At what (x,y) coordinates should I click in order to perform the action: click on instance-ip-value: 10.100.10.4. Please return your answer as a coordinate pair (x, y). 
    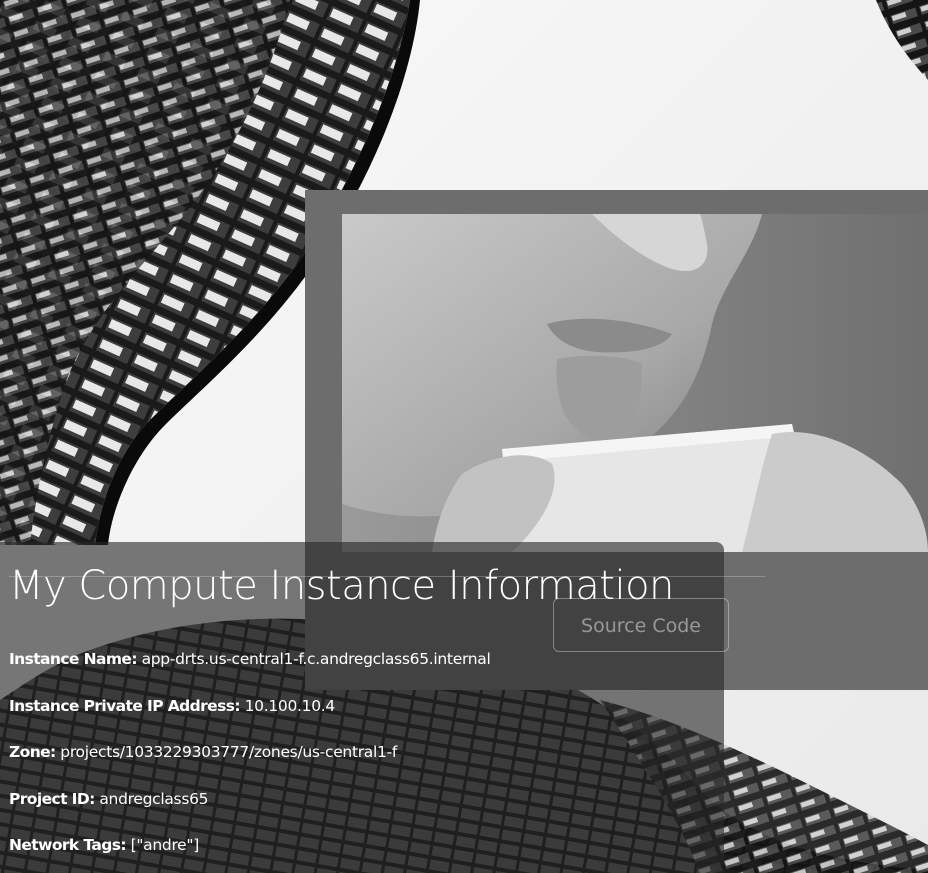
    Looking at the image, I should click on (290, 706).